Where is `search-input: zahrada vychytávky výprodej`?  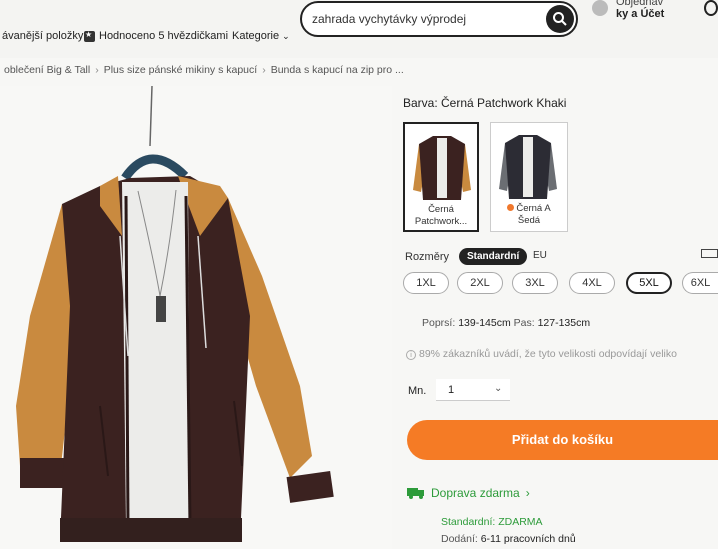
search-input: zahrada vychytávky výprodej is located at coordinates (389, 19).